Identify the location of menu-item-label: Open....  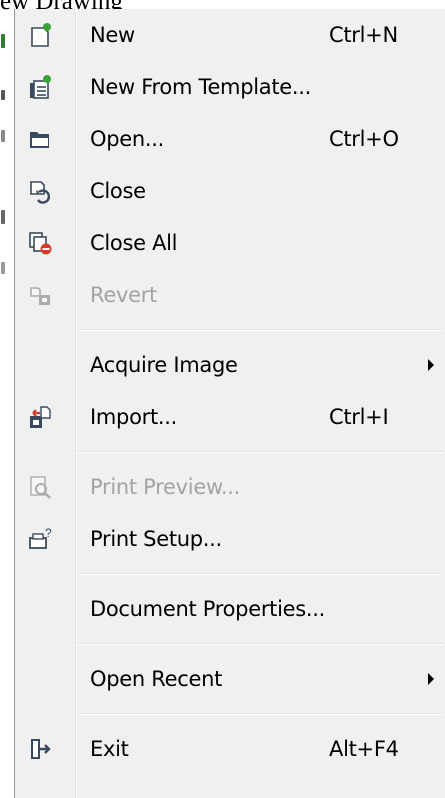
(127, 139).